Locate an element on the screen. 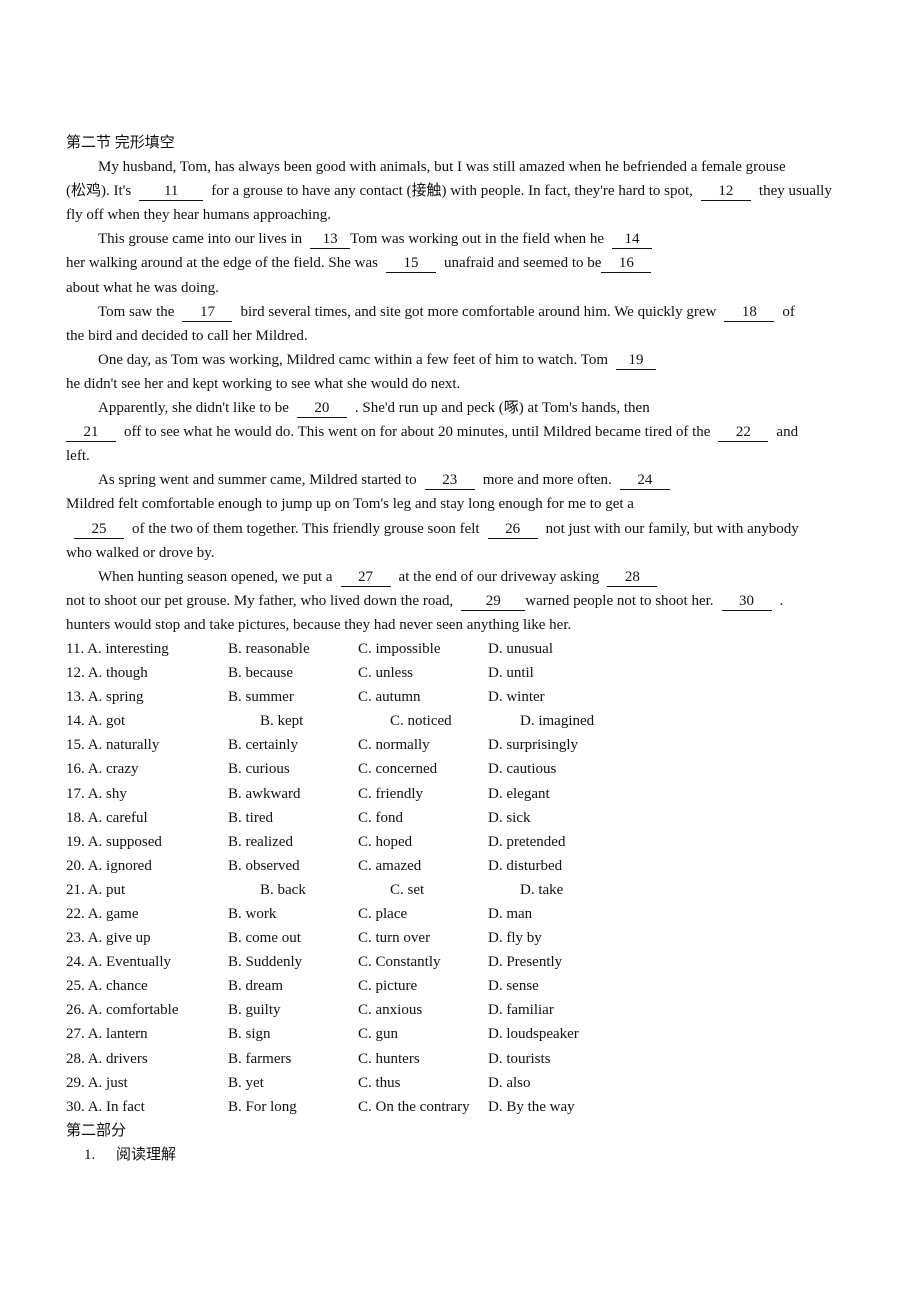 Image resolution: width=920 pixels, height=1302 pixels. option-a: 17. A. shy is located at coordinates (96, 794).